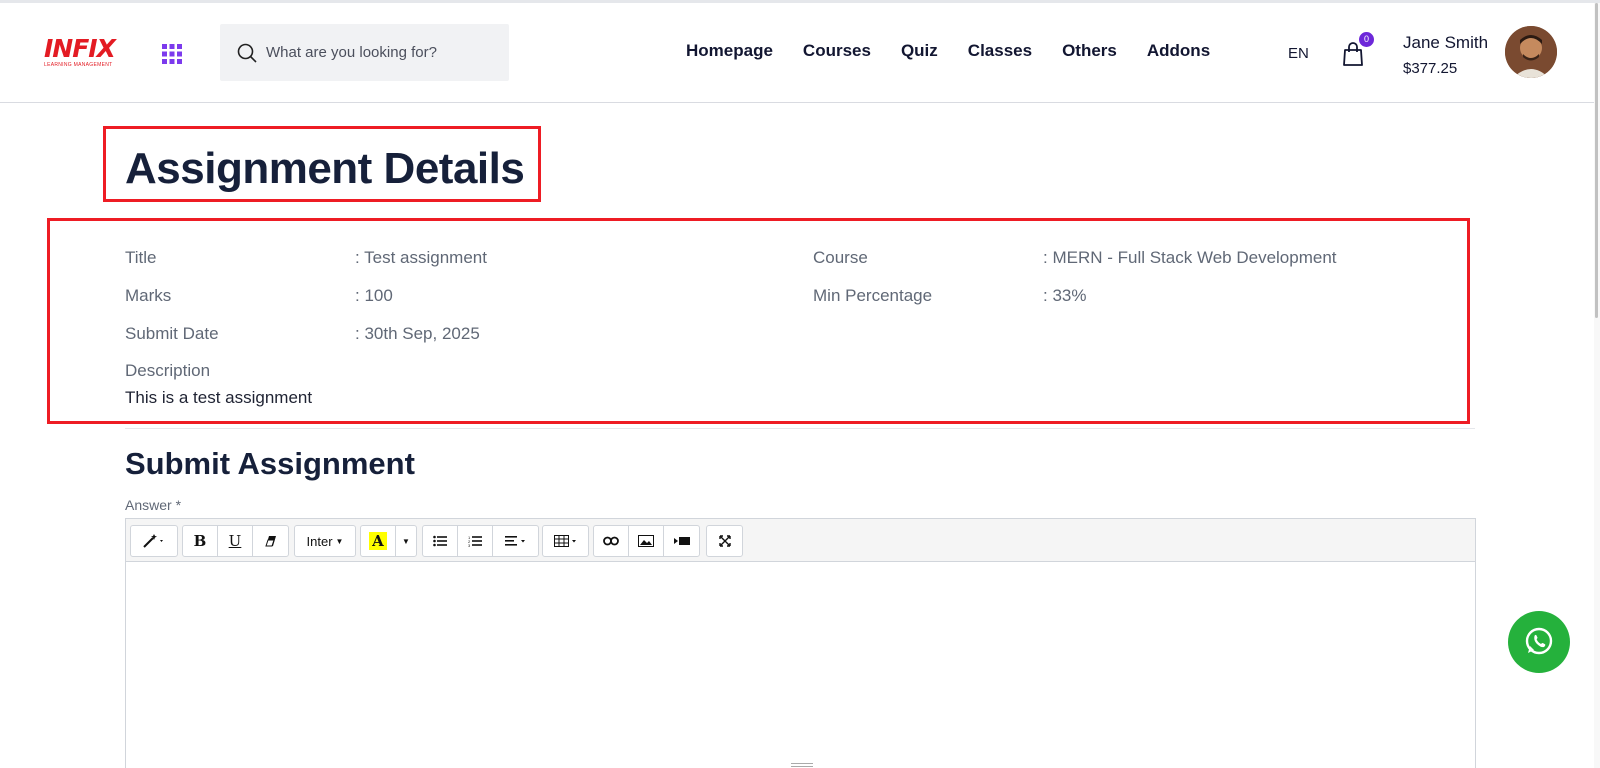  I want to click on title-label: Title, so click(141, 257).